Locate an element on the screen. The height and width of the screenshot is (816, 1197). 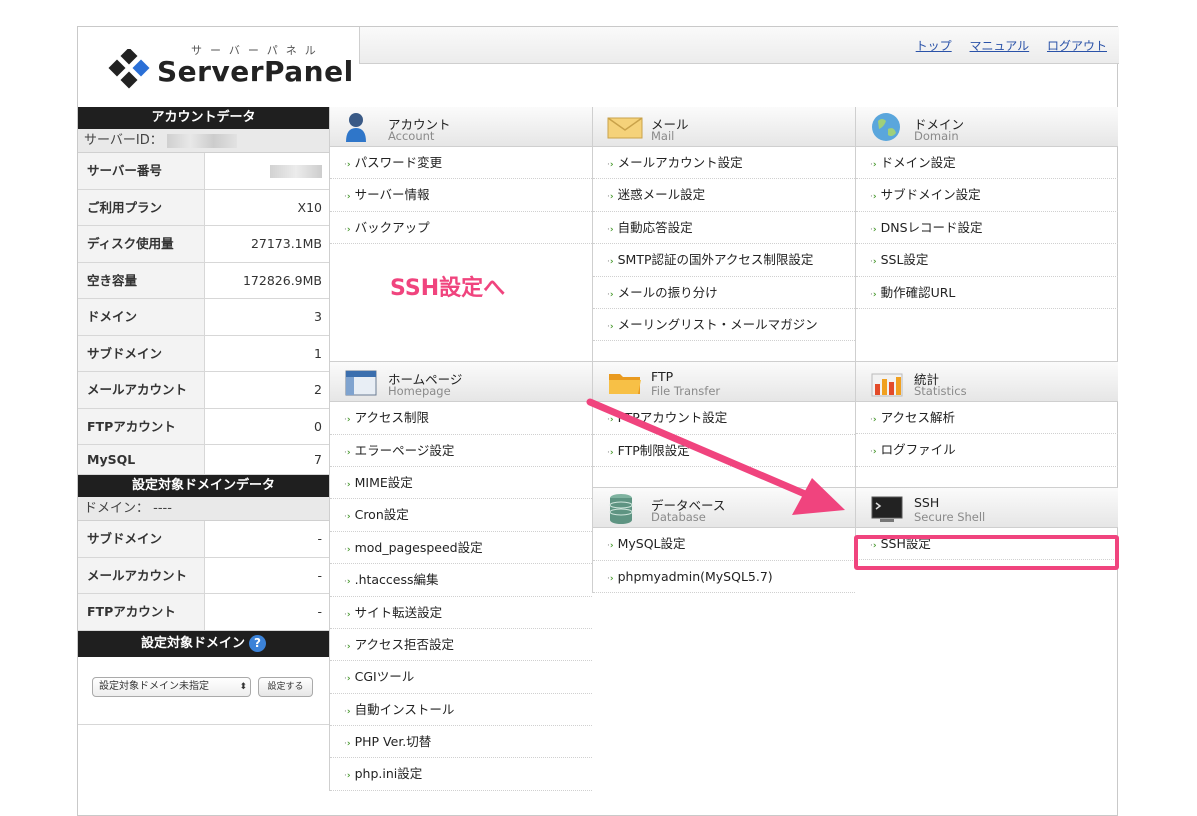
section-filler is located at coordinates (724, 478).